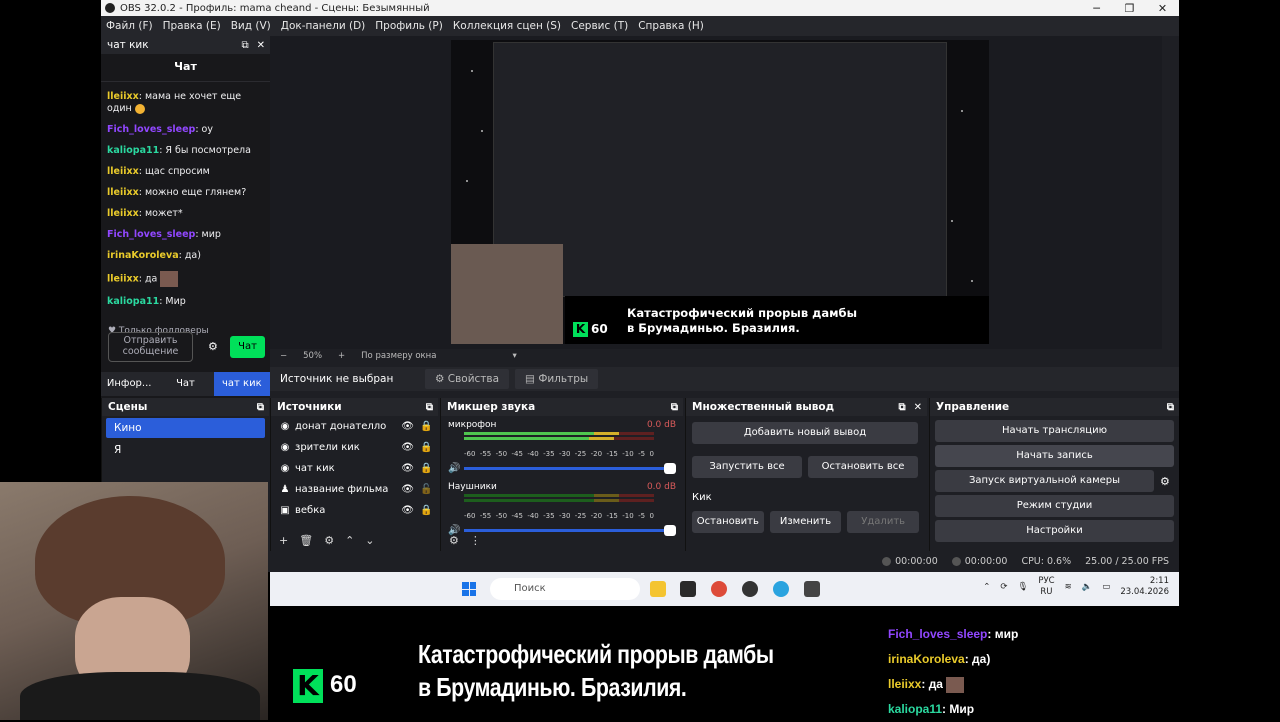  What do you see at coordinates (398, 356) in the screenshot?
I see `fit-select: По размеру окна` at bounding box center [398, 356].